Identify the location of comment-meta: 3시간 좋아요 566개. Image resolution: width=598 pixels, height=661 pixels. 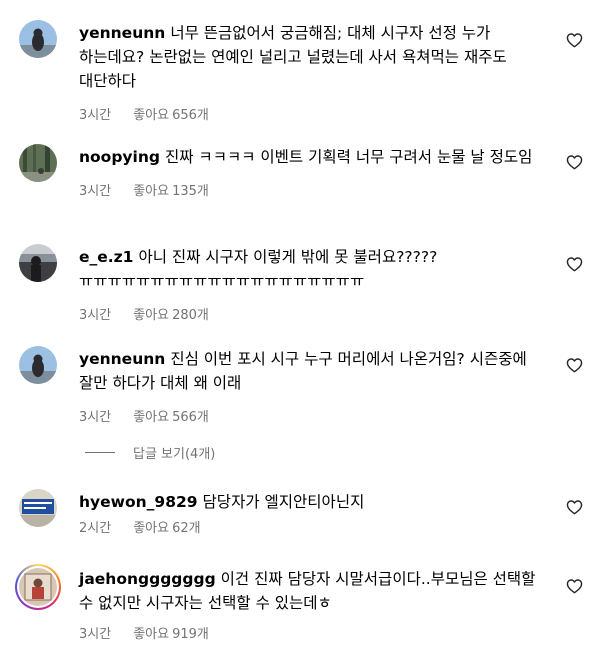
(314, 418).